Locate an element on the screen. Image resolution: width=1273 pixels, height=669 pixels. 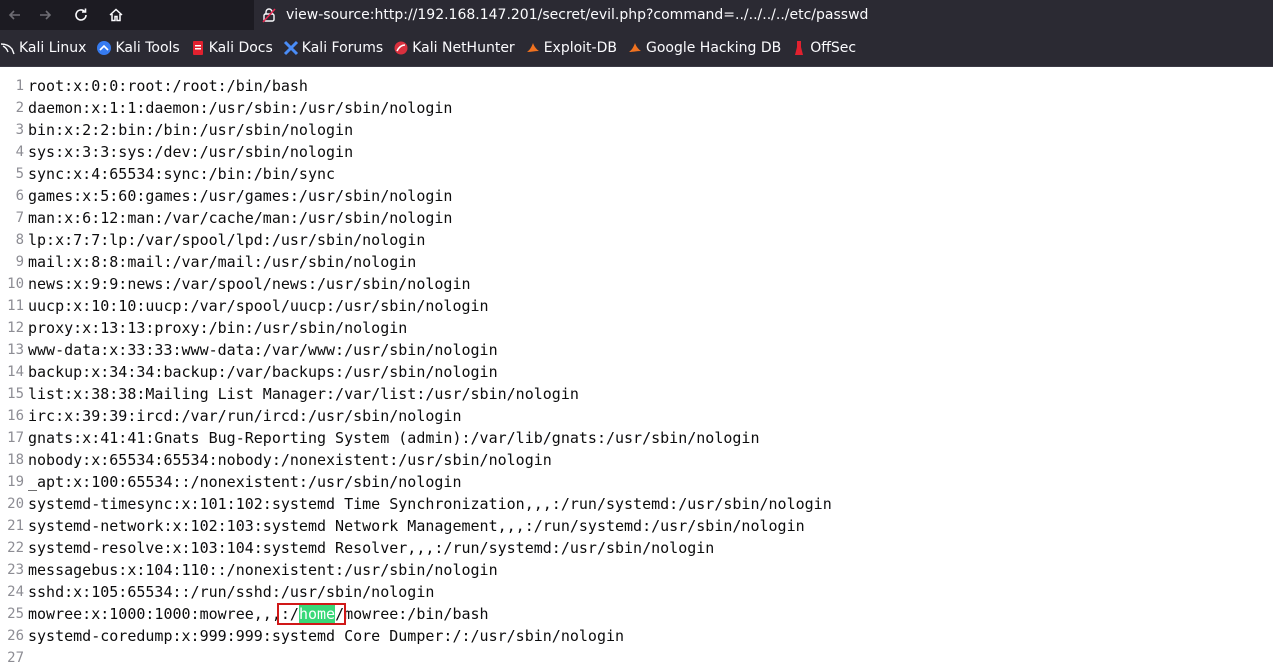
bookmark-offsec: OffSec is located at coordinates (823, 48).